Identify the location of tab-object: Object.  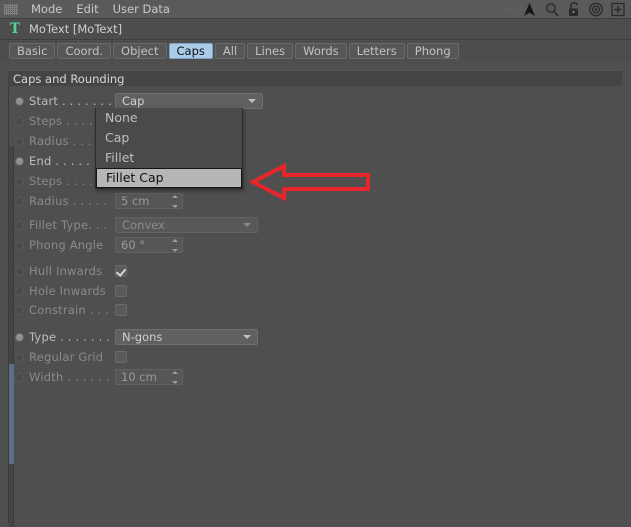
(140, 50).